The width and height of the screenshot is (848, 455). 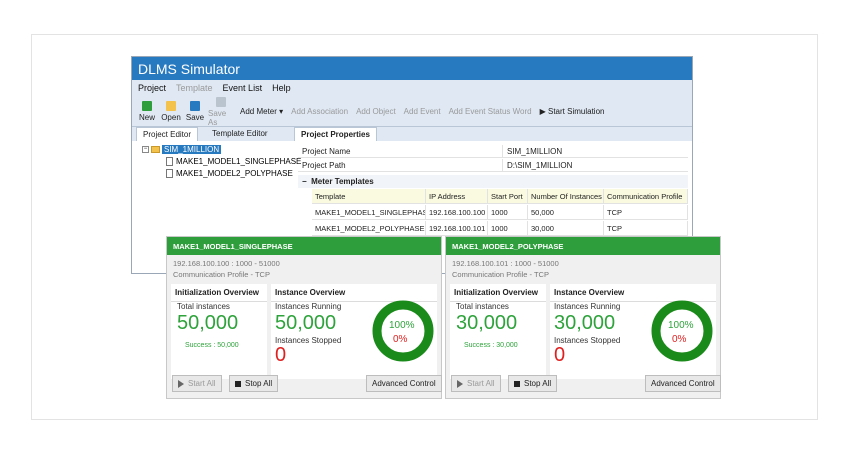 I want to click on open-button: Open, so click(x=171, y=111).